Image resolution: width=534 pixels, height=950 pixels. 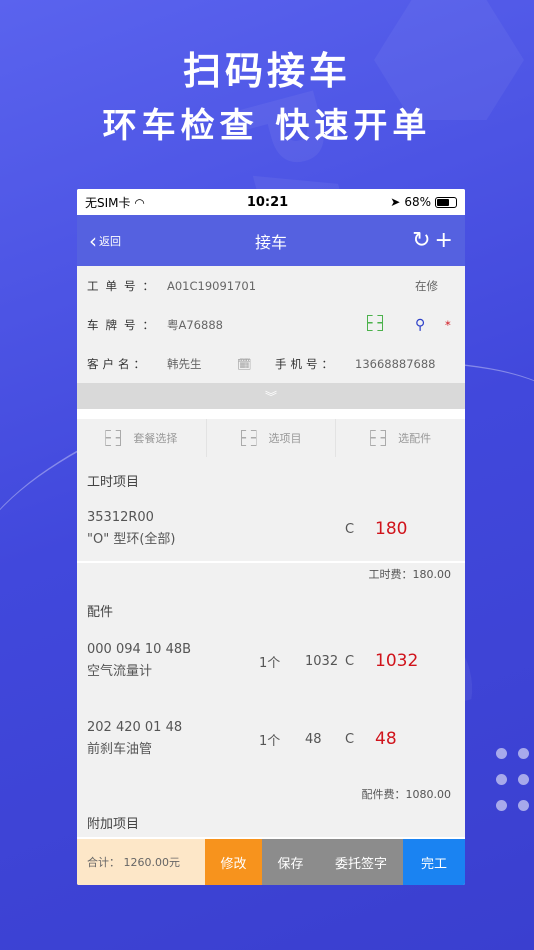 What do you see at coordinates (173, 739) in the screenshot?
I see `part-info: 202 420 01 48 前刹车油管` at bounding box center [173, 739].